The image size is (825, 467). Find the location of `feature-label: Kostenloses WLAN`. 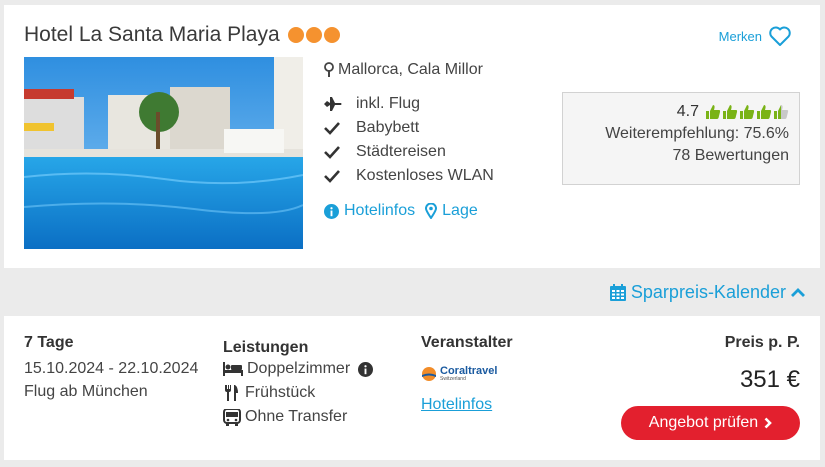

feature-label: Kostenloses WLAN is located at coordinates (425, 175).